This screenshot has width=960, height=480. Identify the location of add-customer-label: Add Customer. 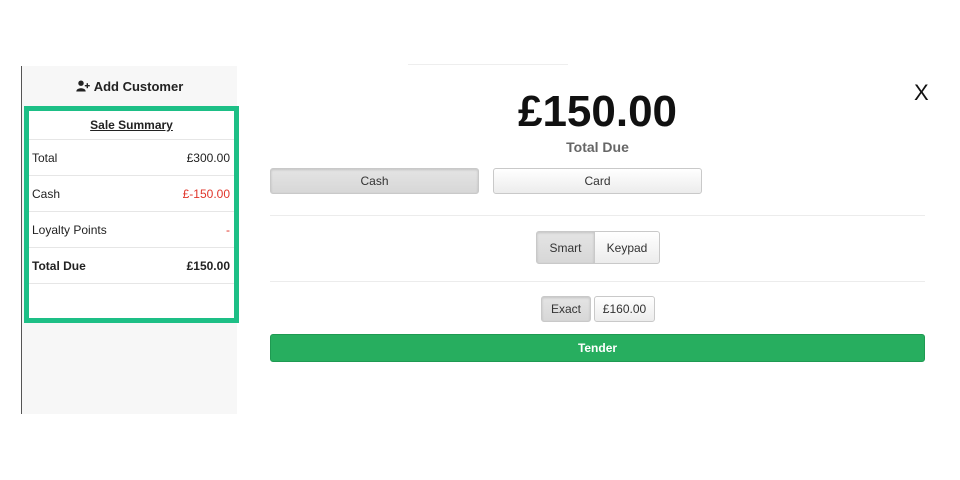
(138, 86).